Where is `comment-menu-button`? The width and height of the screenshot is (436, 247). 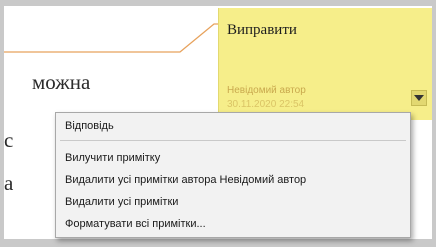 comment-menu-button is located at coordinates (419, 98).